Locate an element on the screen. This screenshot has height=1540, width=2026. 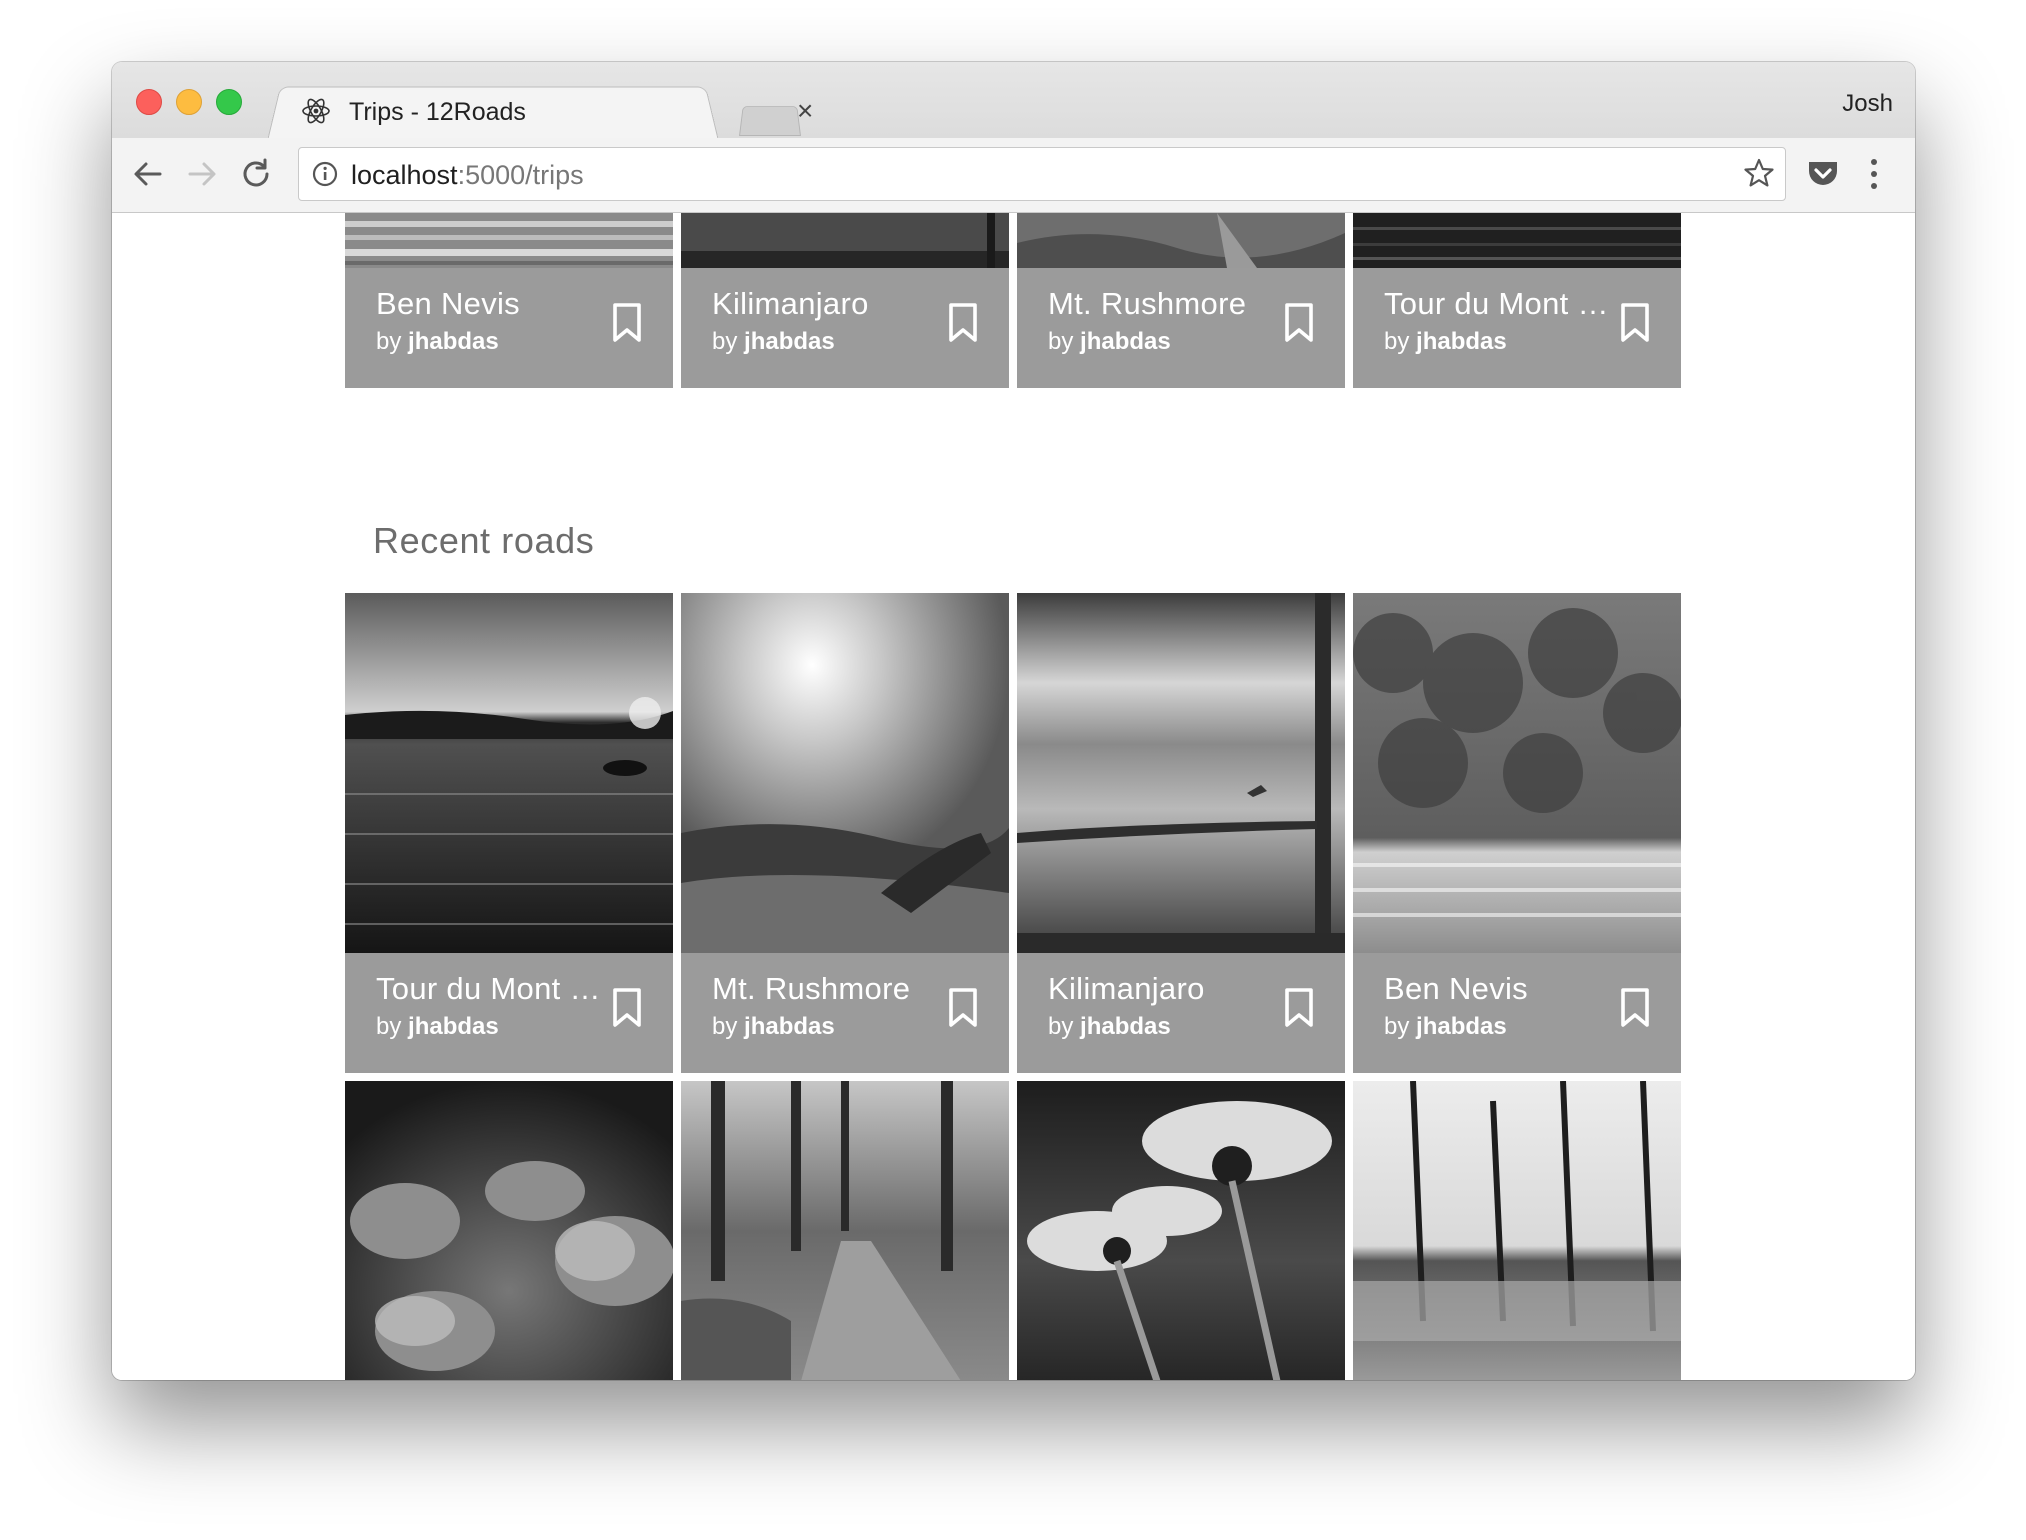
title-bar: Trips - 12Roads × Josh is located at coordinates (1013, 101).